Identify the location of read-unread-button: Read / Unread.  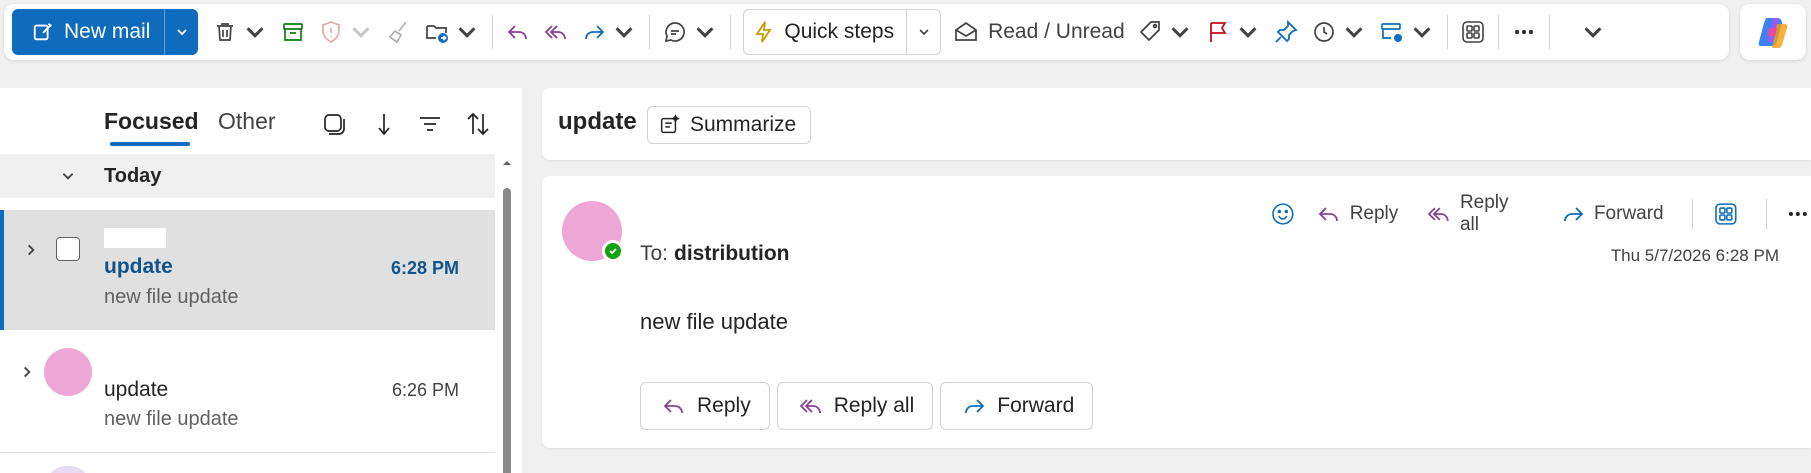
(1039, 32).